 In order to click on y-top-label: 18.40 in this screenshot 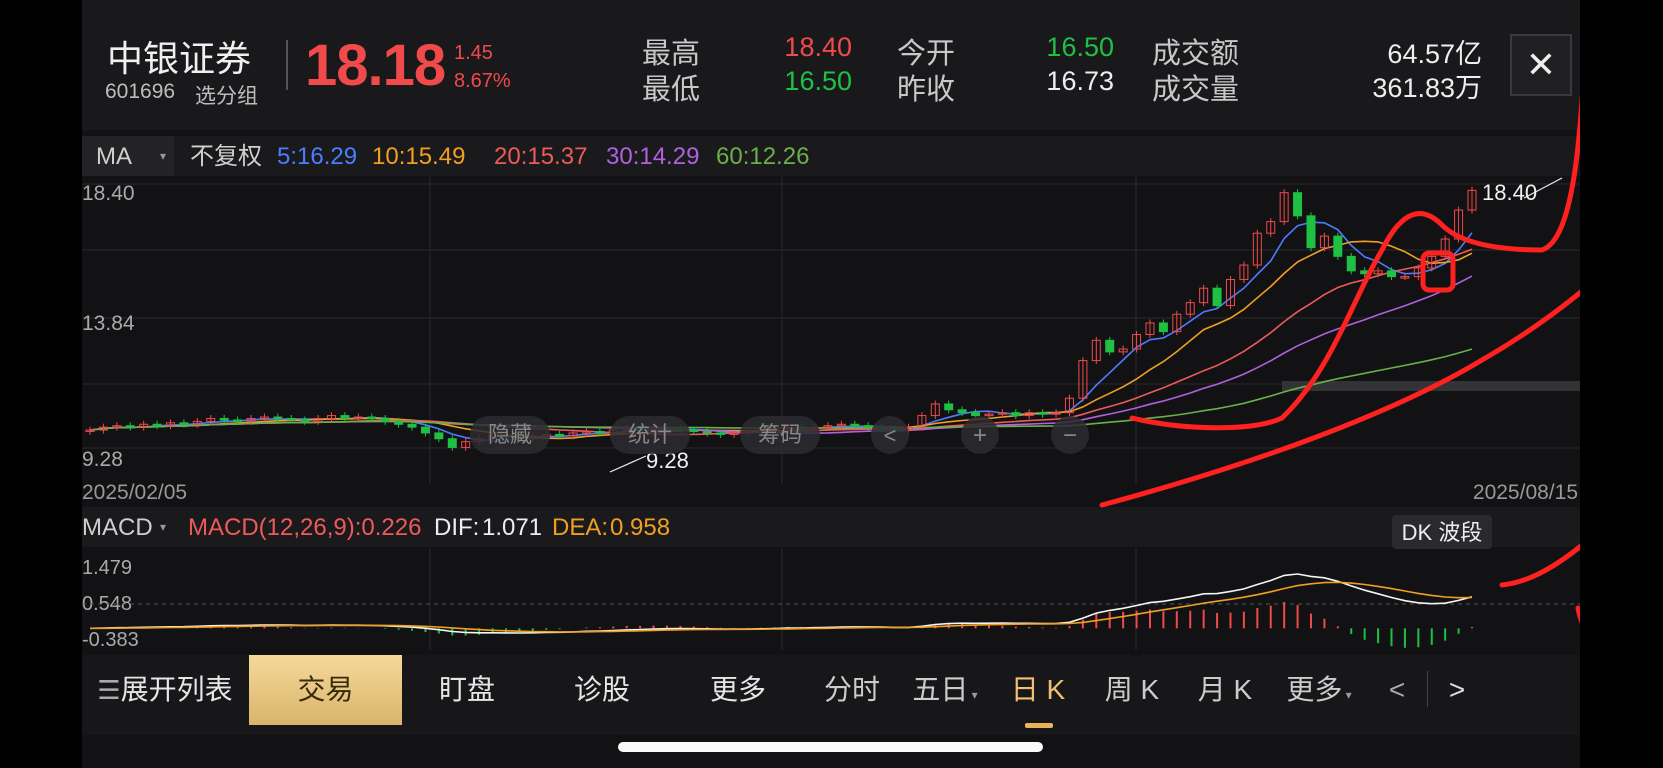, I will do `click(108, 193)`.